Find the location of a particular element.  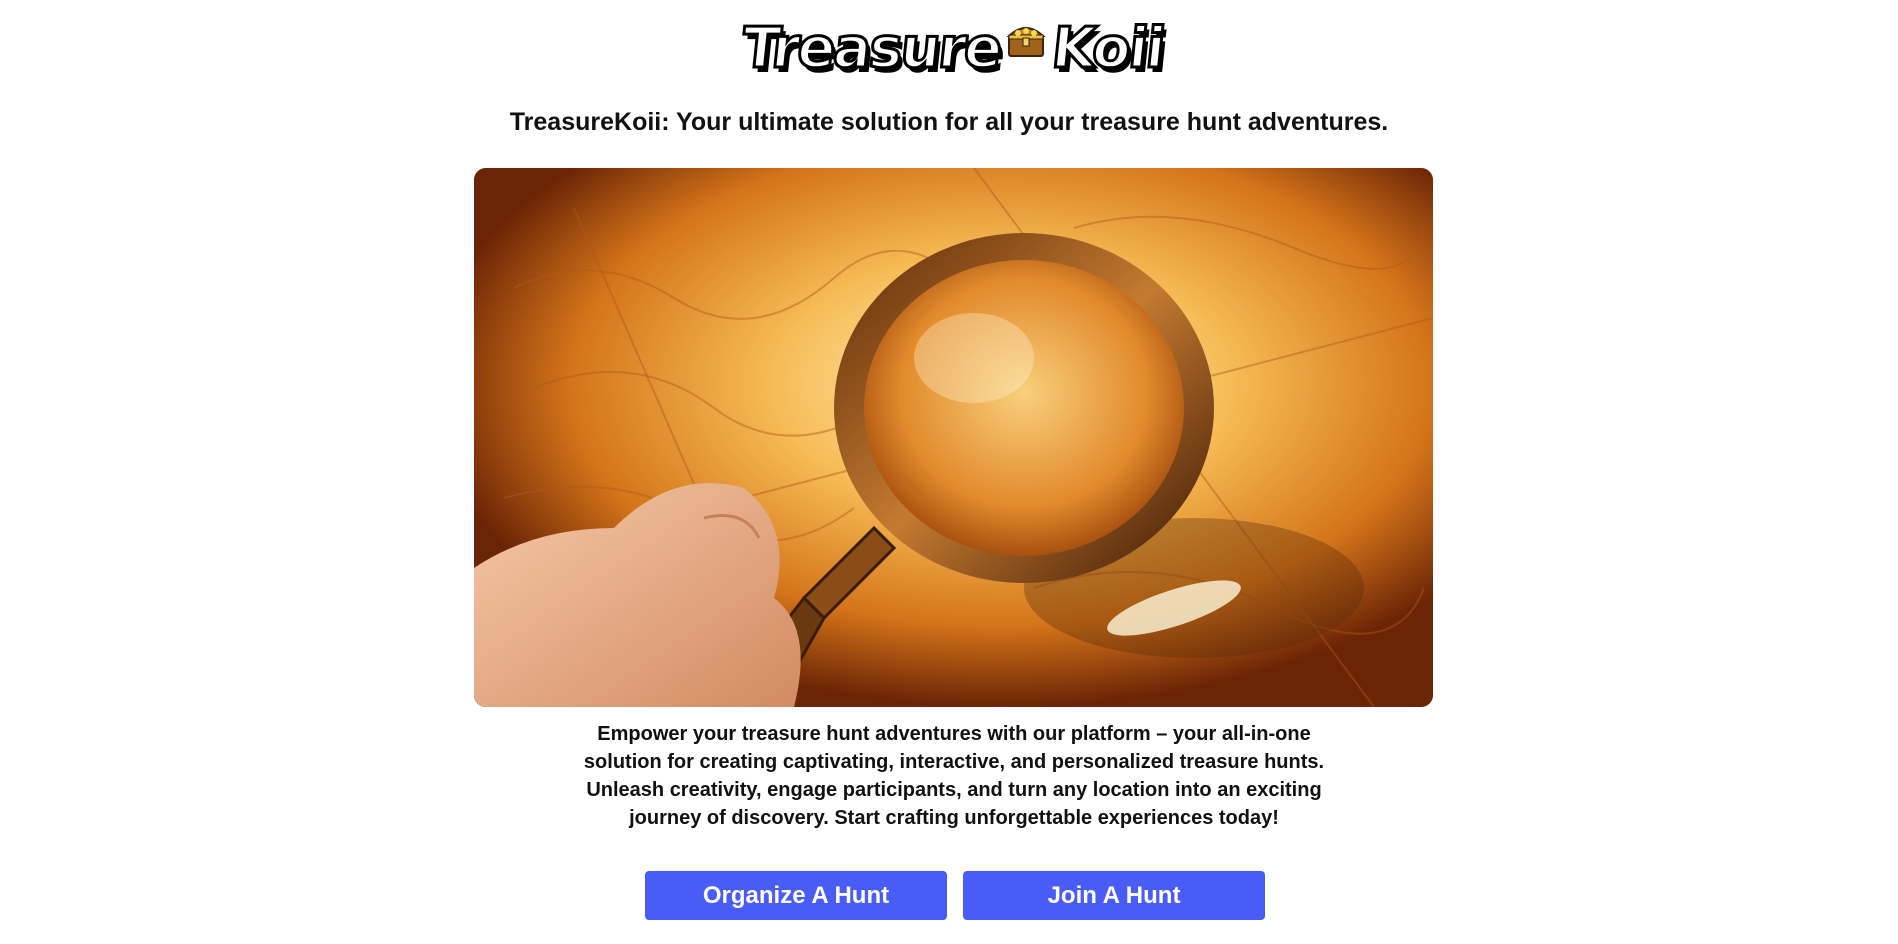

logo-text-koii: Koii is located at coordinates (1108, 49).